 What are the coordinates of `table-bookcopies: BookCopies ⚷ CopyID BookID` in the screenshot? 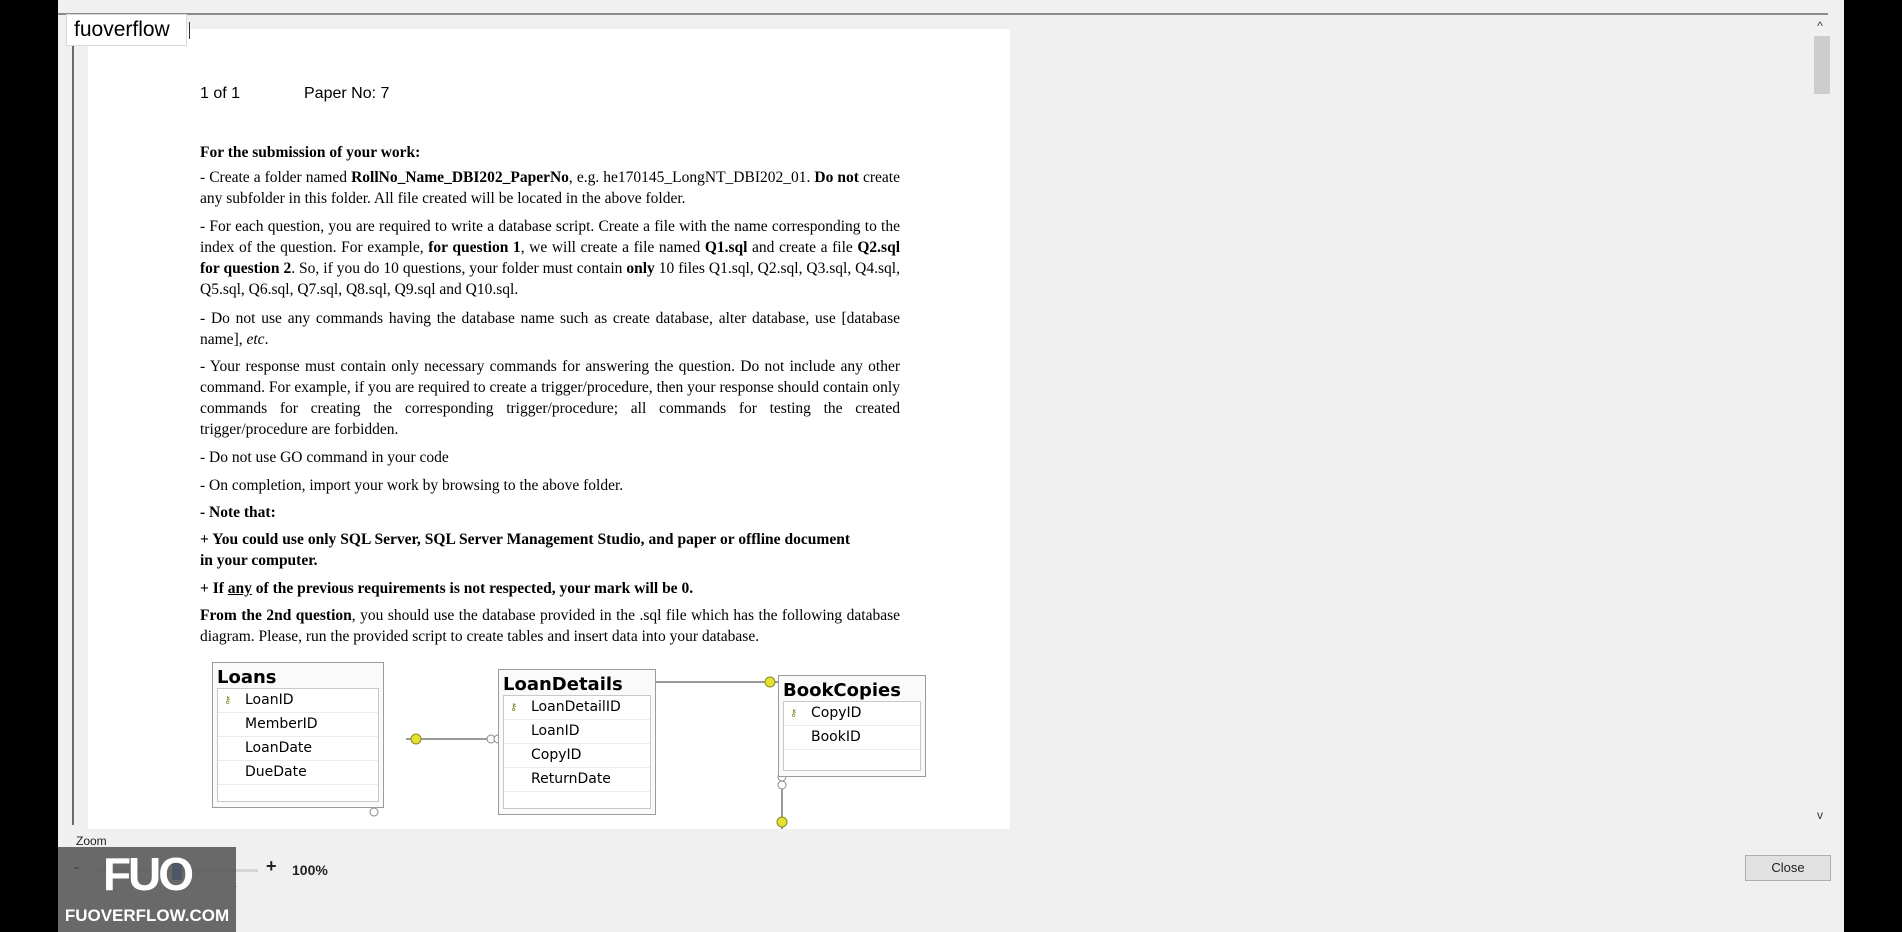 It's located at (852, 726).